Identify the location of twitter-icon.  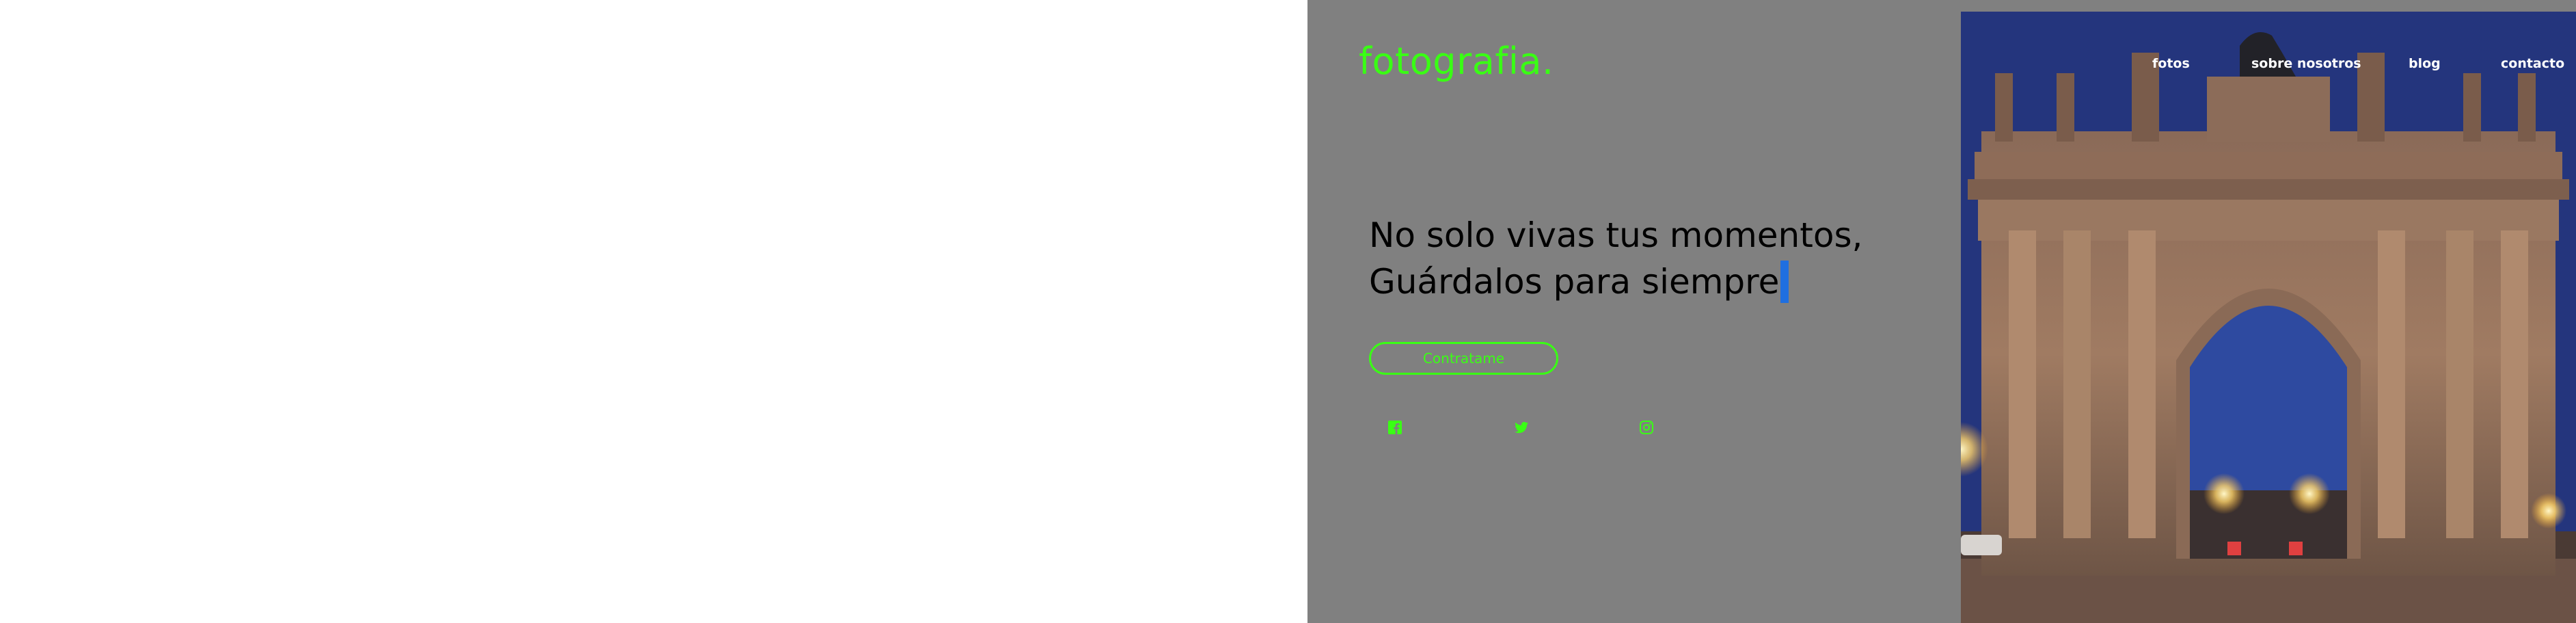
(1522, 427).